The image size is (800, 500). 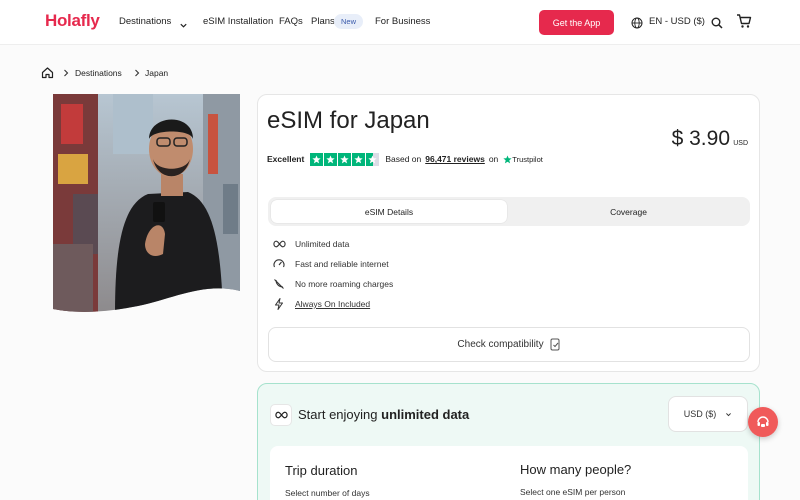 I want to click on feature-text: Unlimited data, so click(x=322, y=244).